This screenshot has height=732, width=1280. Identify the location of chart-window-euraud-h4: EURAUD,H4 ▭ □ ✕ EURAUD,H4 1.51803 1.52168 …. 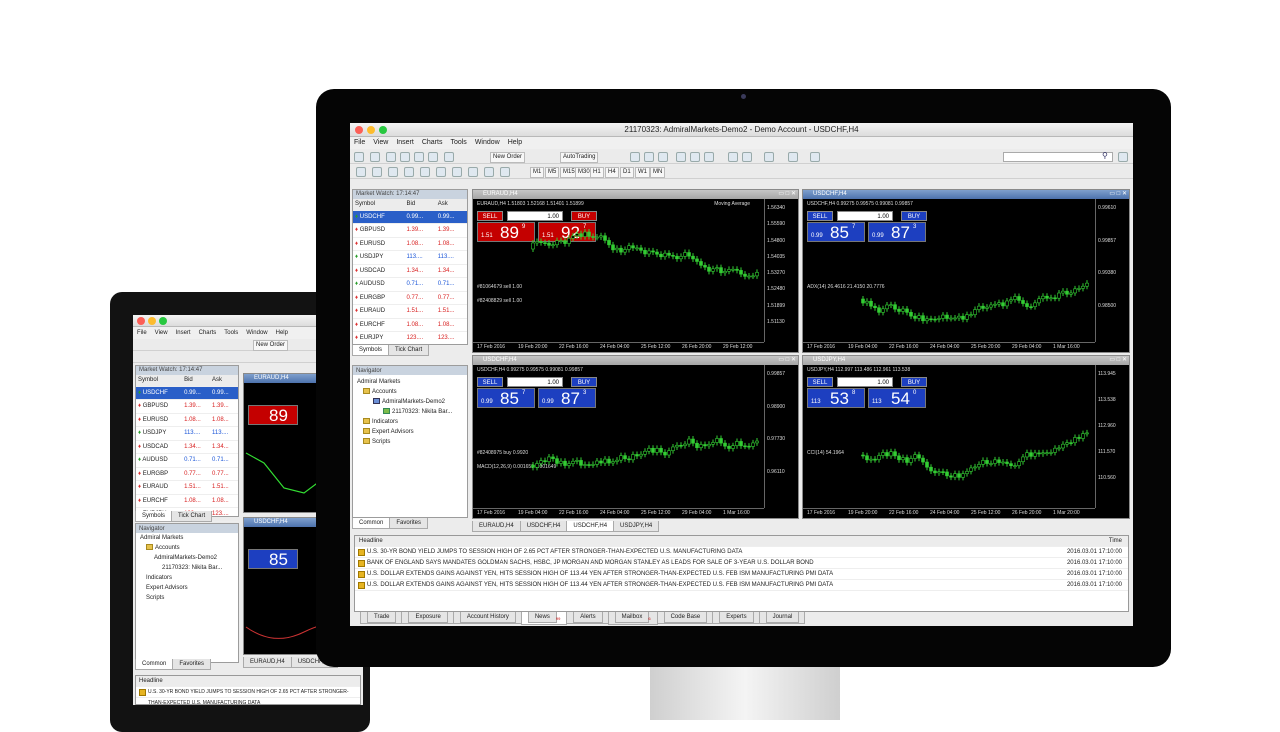
(635, 271).